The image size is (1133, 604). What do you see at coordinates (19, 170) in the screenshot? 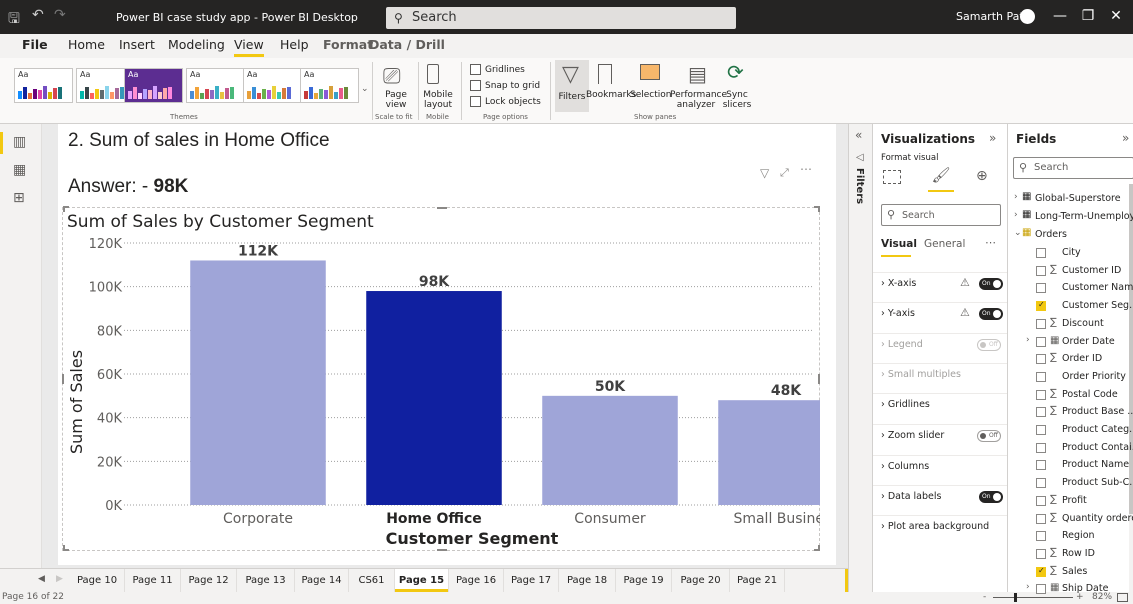
I see `table-view-icon: ▦` at bounding box center [19, 170].